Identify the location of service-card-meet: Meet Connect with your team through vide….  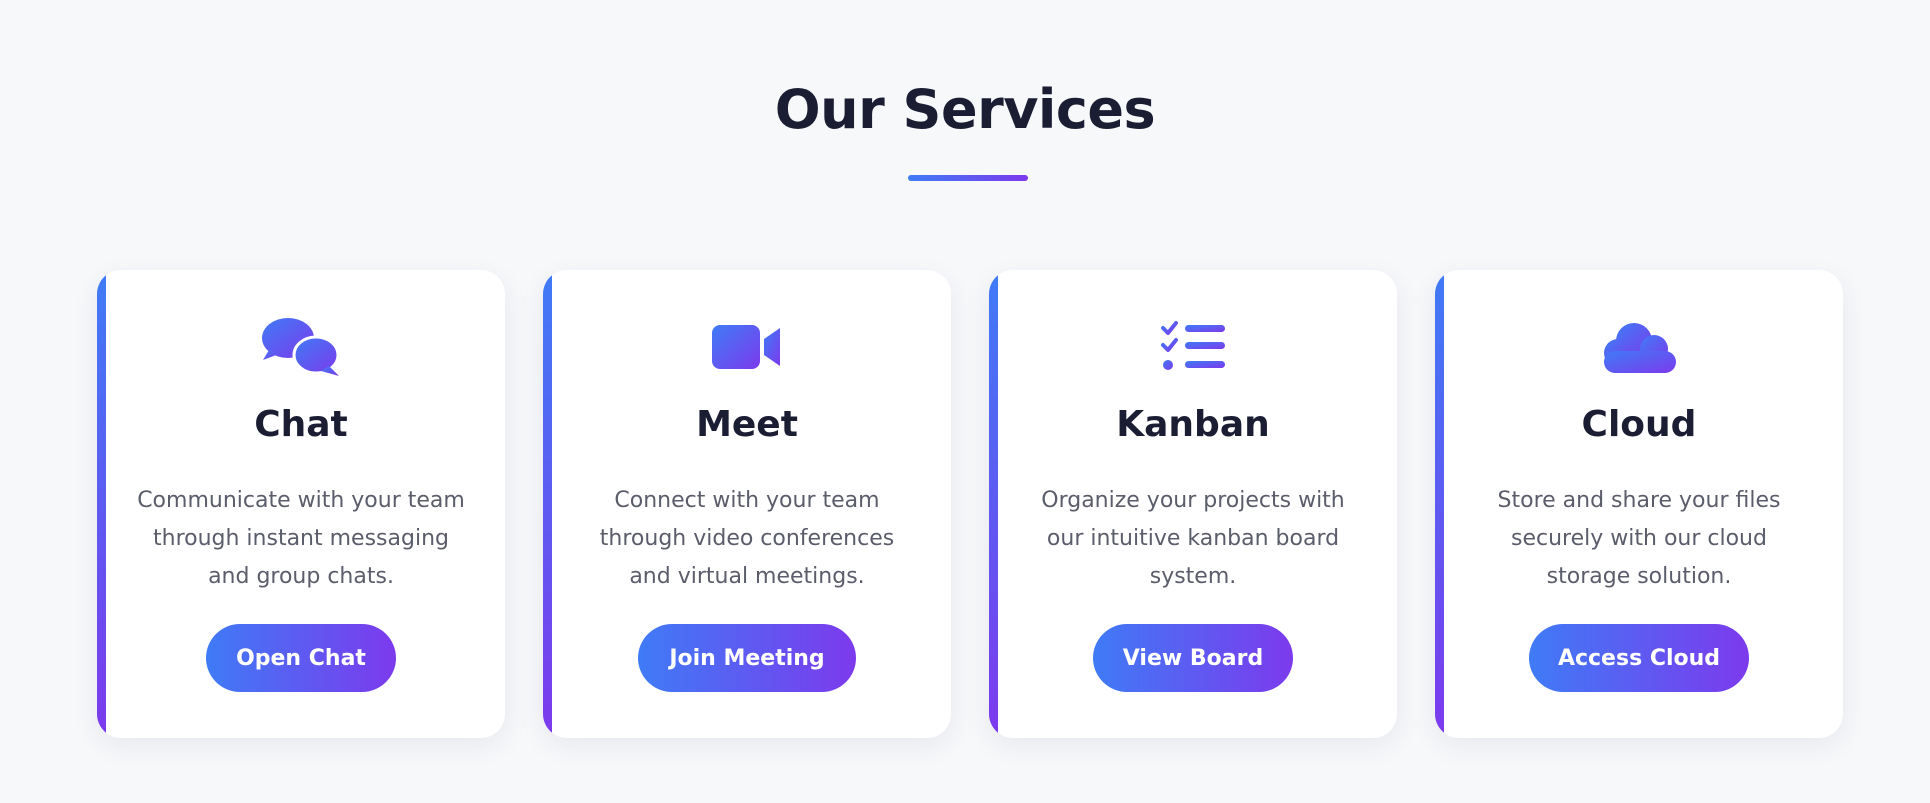
(747, 504).